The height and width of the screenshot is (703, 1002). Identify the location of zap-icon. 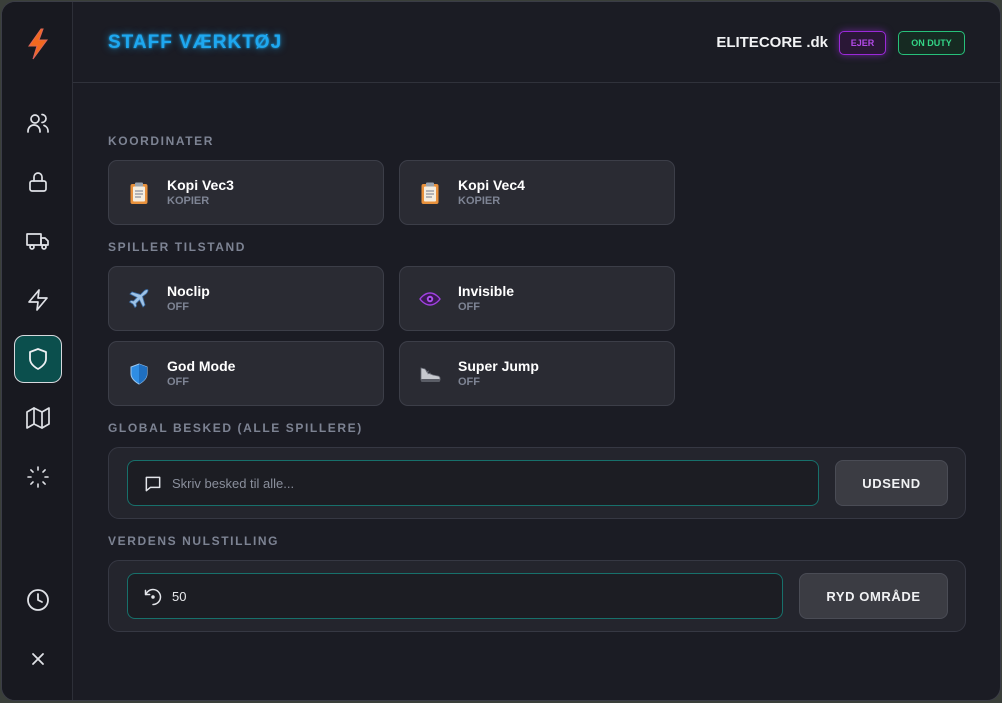
(38, 300).